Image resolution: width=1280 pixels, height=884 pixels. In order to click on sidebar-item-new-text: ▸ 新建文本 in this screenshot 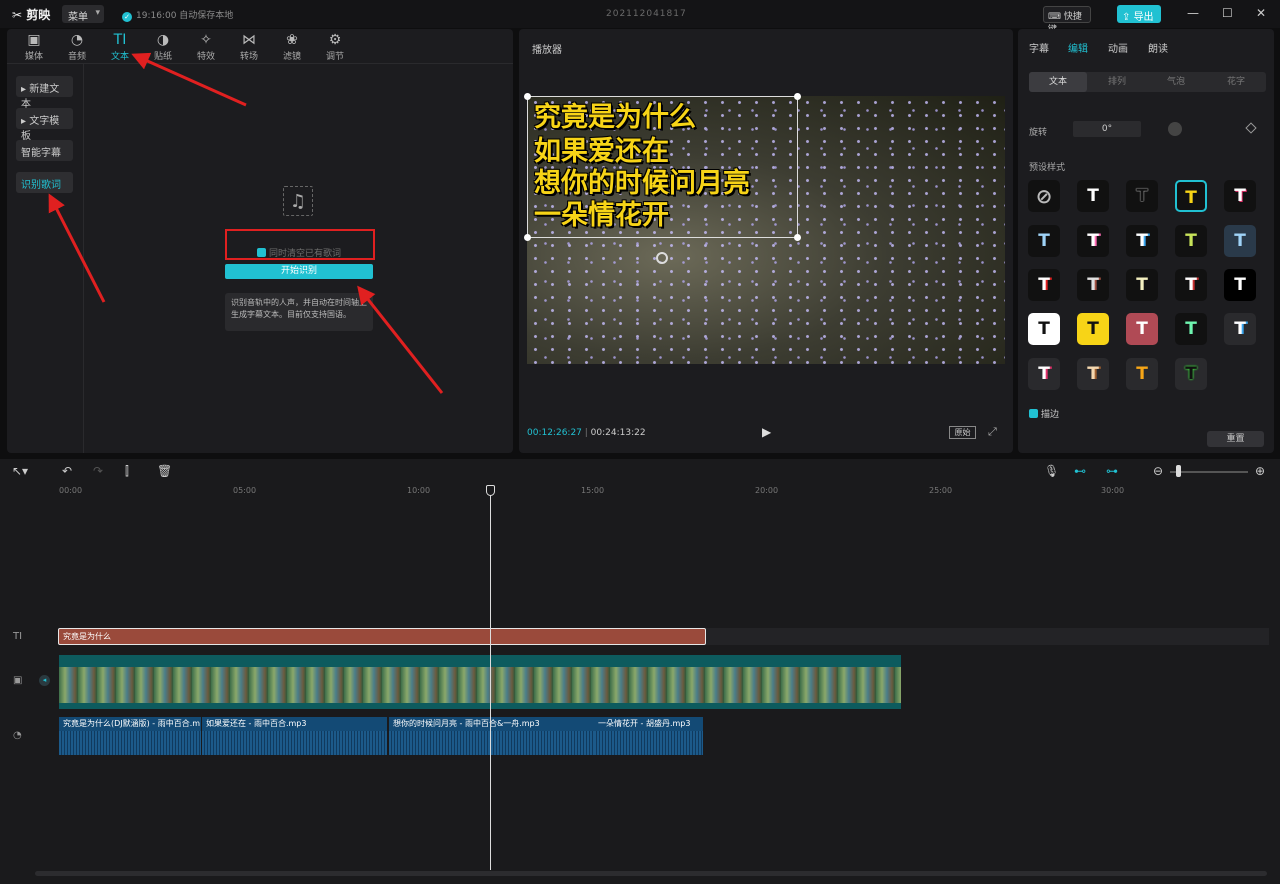, I will do `click(44, 93)`.